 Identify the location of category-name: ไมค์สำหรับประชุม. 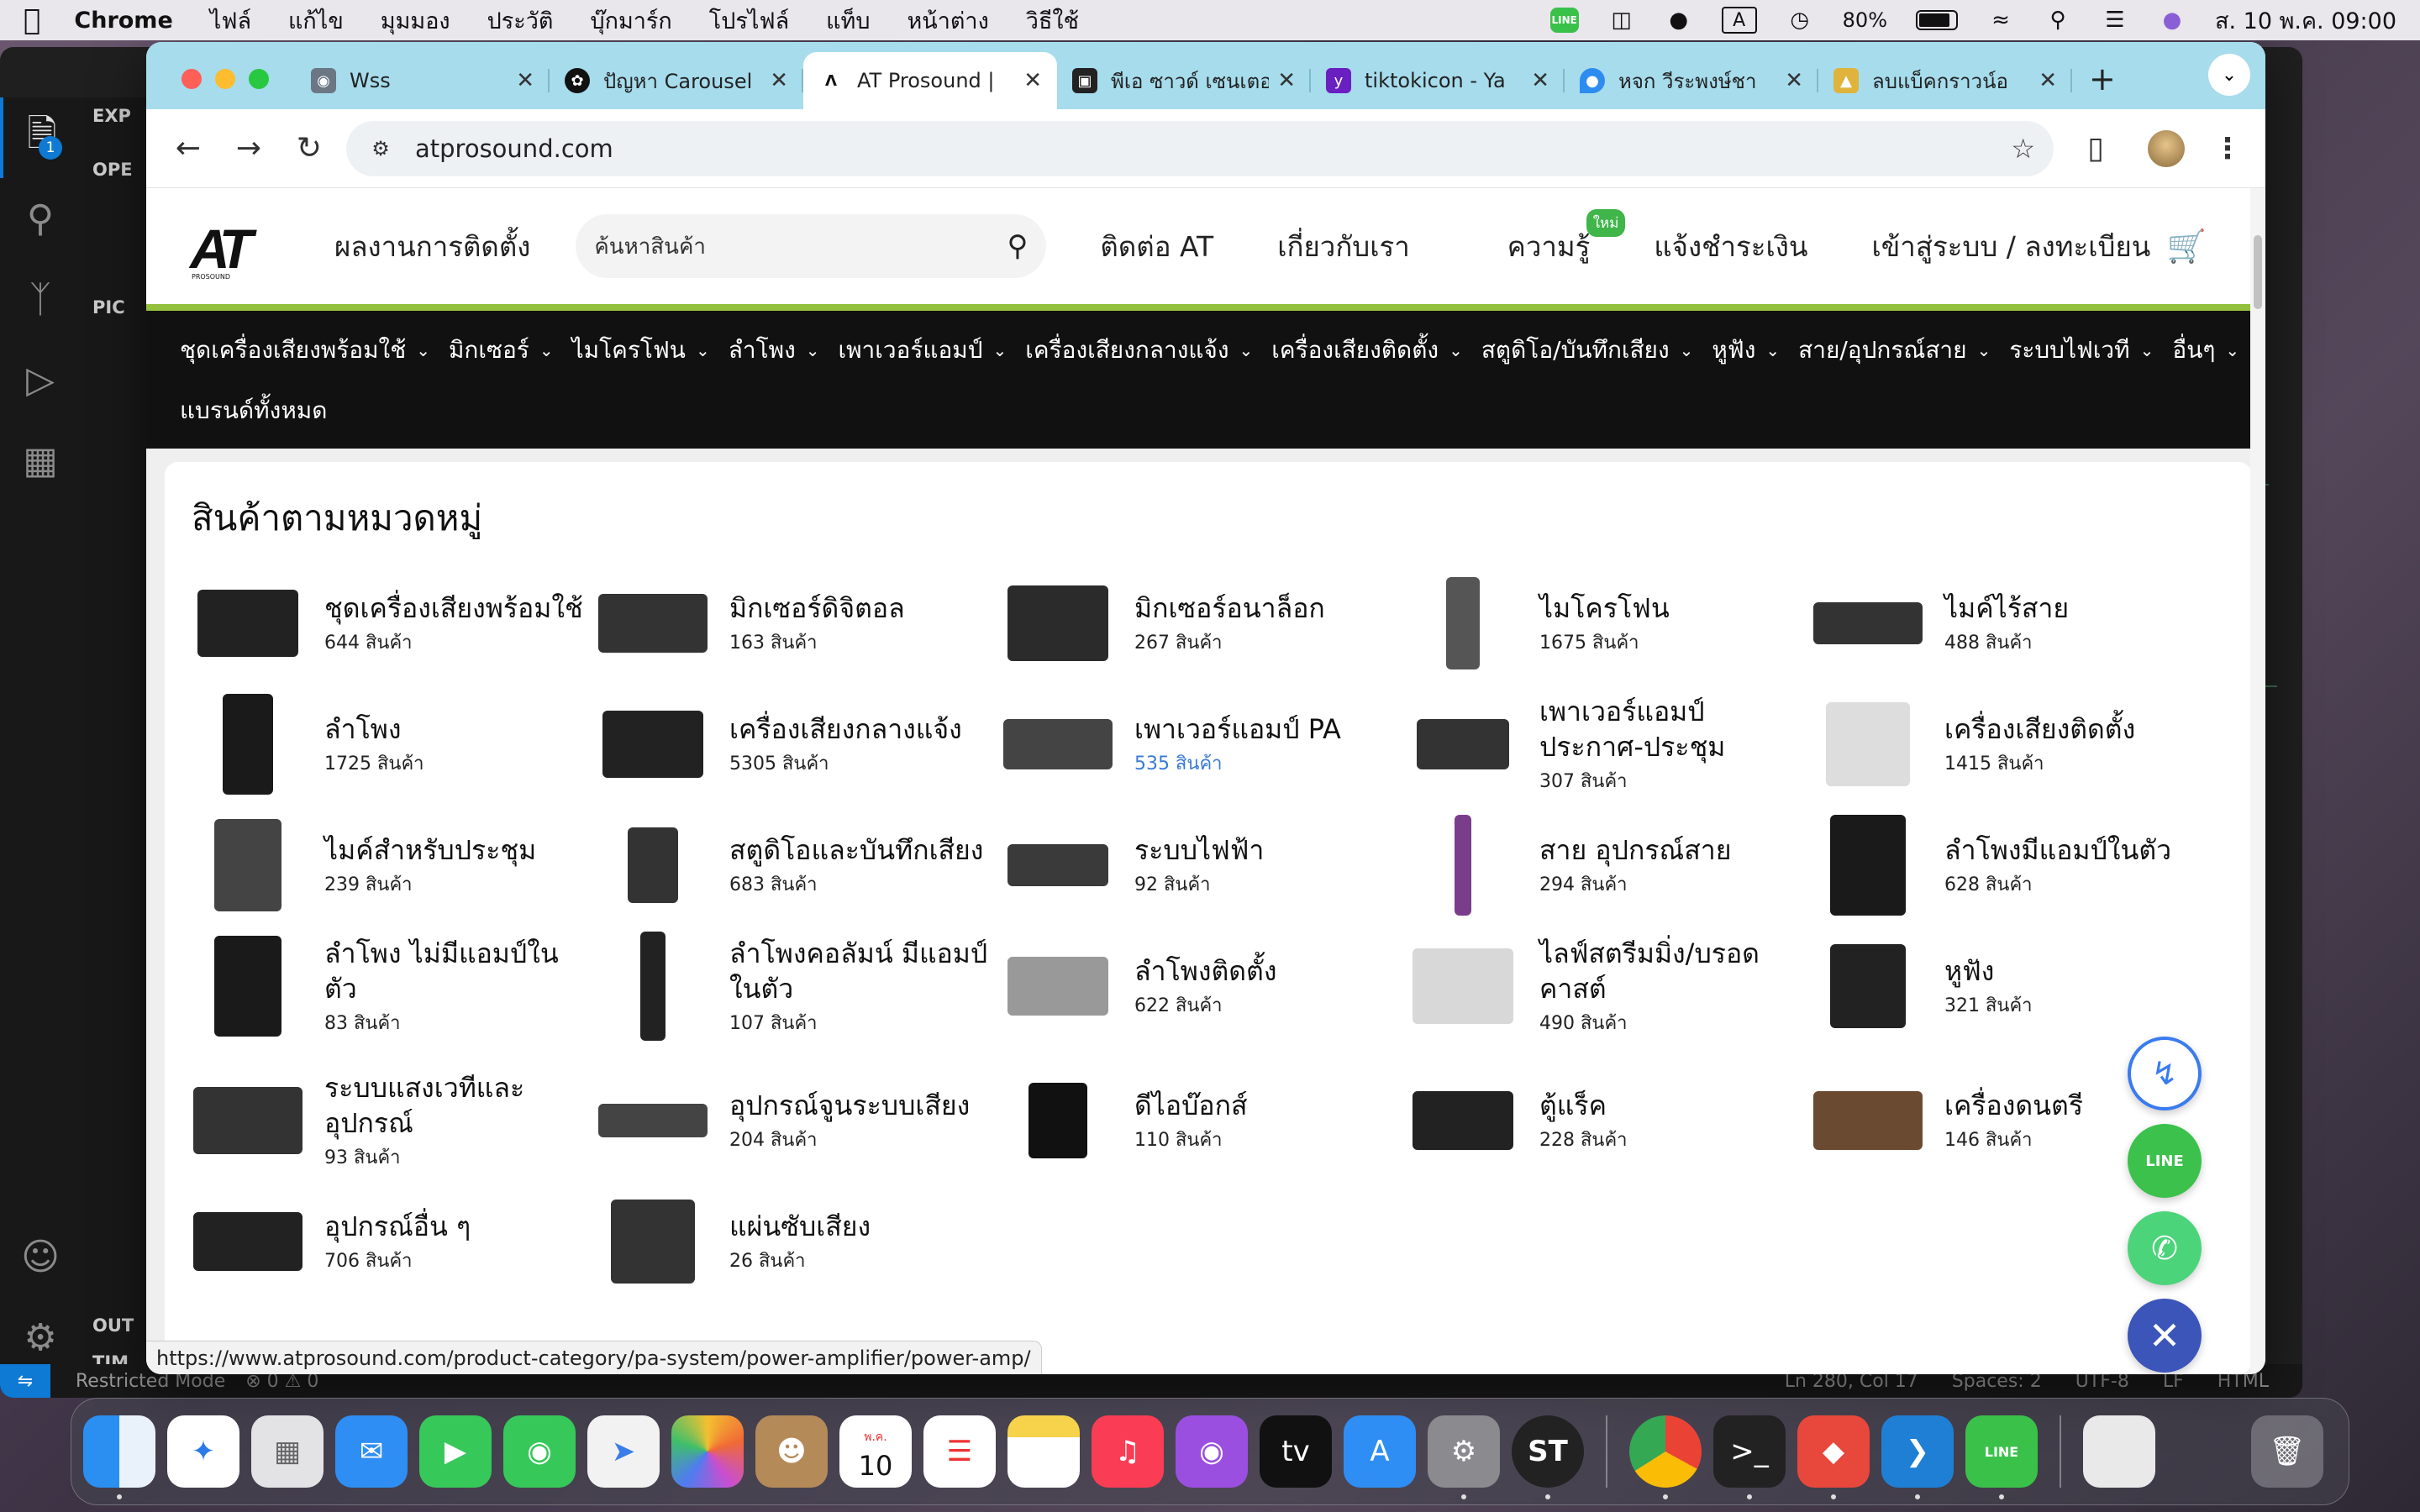
(430, 850).